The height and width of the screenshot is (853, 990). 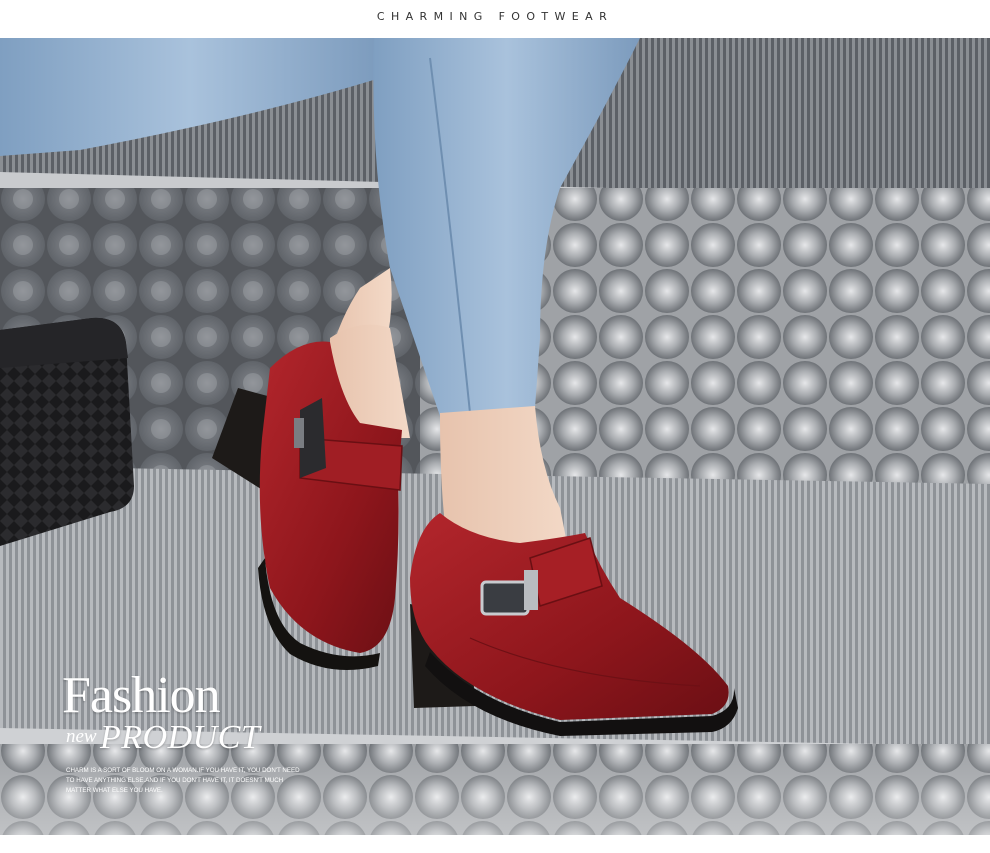 I want to click on new-label: new, so click(x=81, y=736).